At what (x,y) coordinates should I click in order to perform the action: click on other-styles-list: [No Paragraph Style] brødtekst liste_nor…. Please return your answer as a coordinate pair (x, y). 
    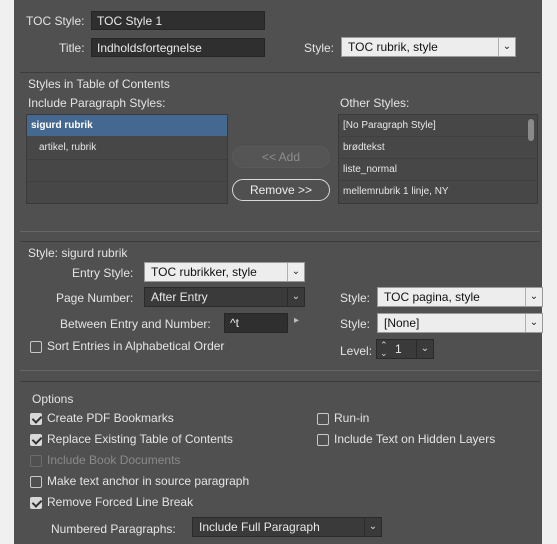
    Looking at the image, I should click on (438, 159).